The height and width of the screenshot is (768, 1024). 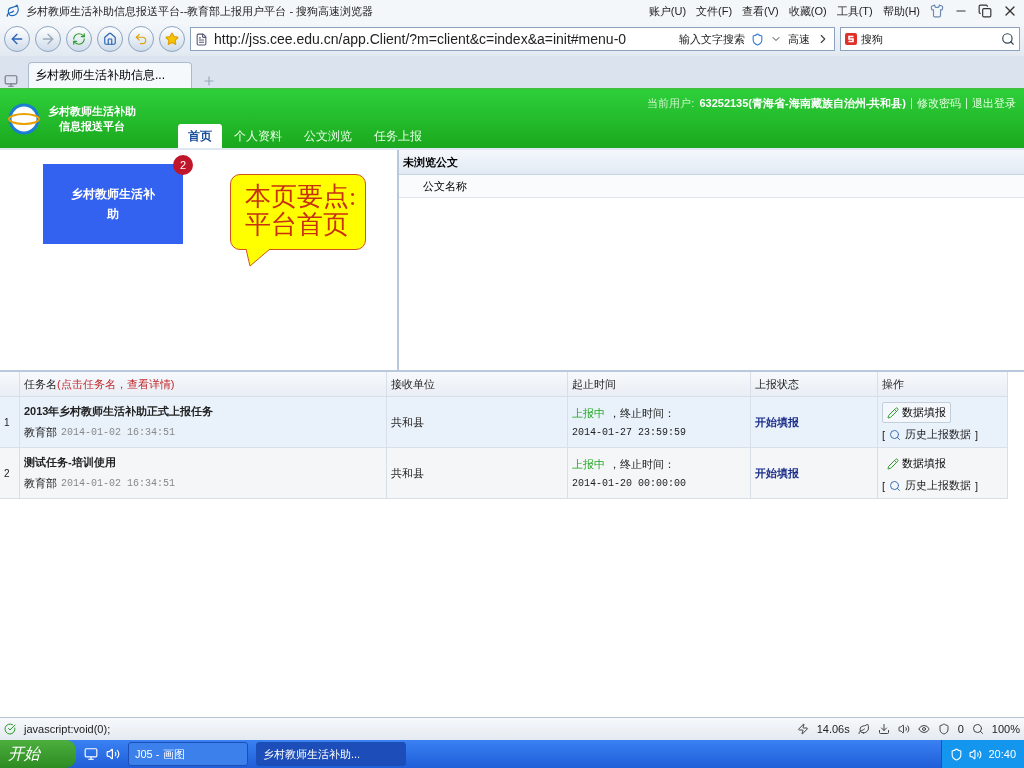 I want to click on task-row: 1 2013年乡村教师生活补助正式上报任务 教育部 2014-01-02 16:34:51 共和县 上报中 ，终止时间： 2014-01-27 23:59:59 开始填报 数据填报 [ 历史上报数据 ], so click(x=504, y=422).